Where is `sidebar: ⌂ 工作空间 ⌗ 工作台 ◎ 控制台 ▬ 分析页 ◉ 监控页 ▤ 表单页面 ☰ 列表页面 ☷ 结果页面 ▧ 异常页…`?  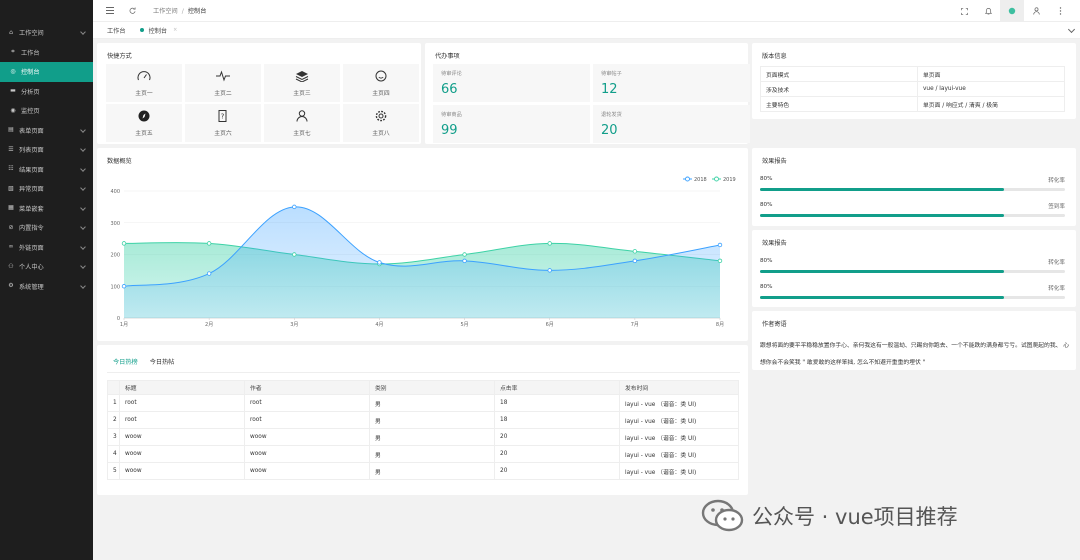
sidebar: ⌂ 工作空间 ⌗ 工作台 ◎ 控制台 ▬ 分析页 ◉ 监控页 ▤ 表单页面 ☰ 列表页面 ☷ 结果页面 ▧ 异常页… is located at coordinates (46, 280).